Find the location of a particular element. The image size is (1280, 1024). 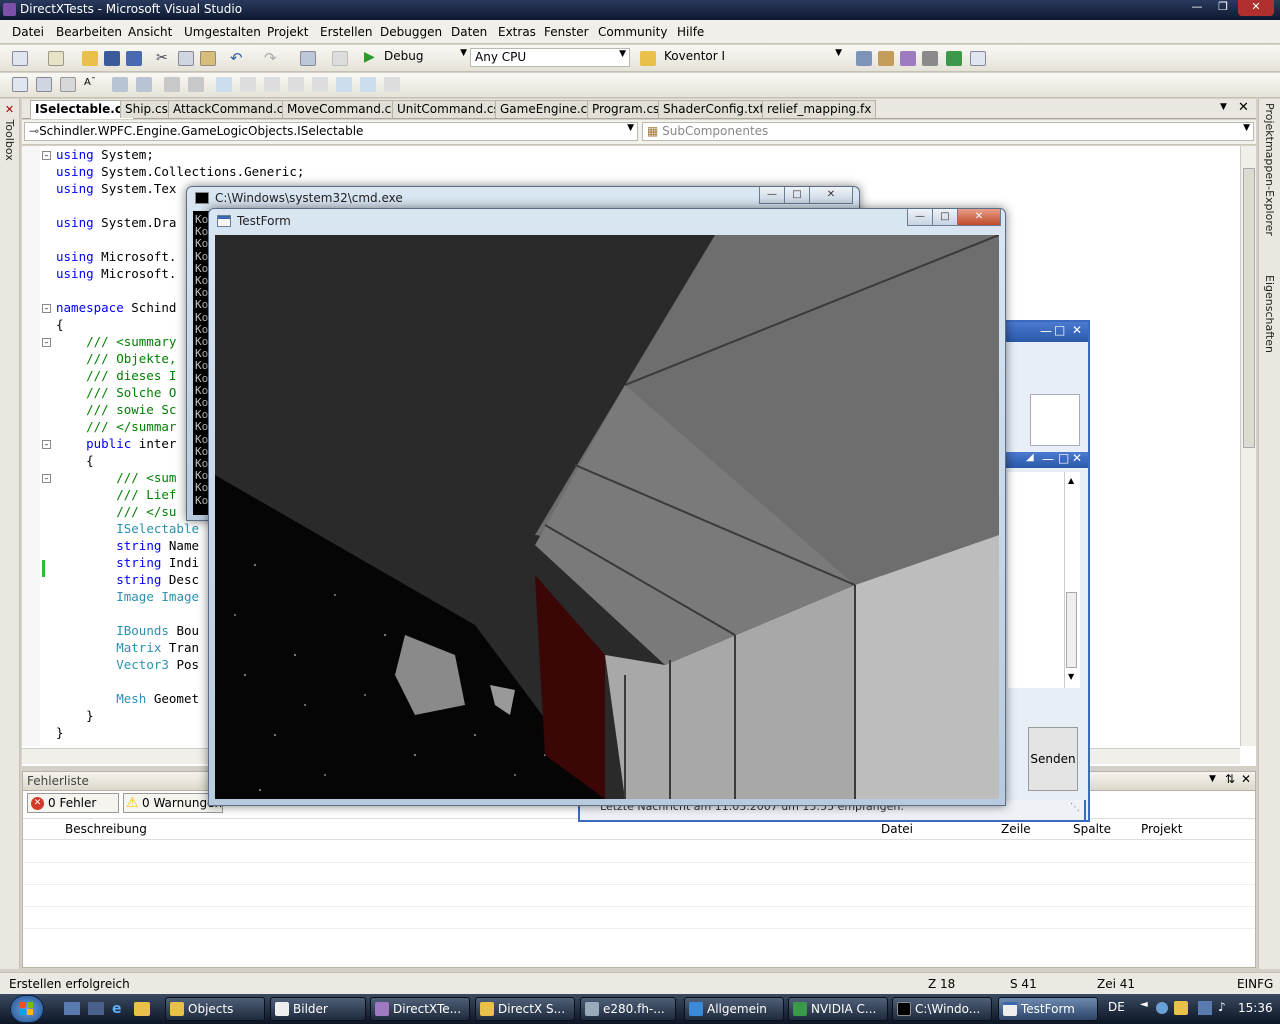

panel-menu-icon: ▼ is located at coordinates (1212, 779).